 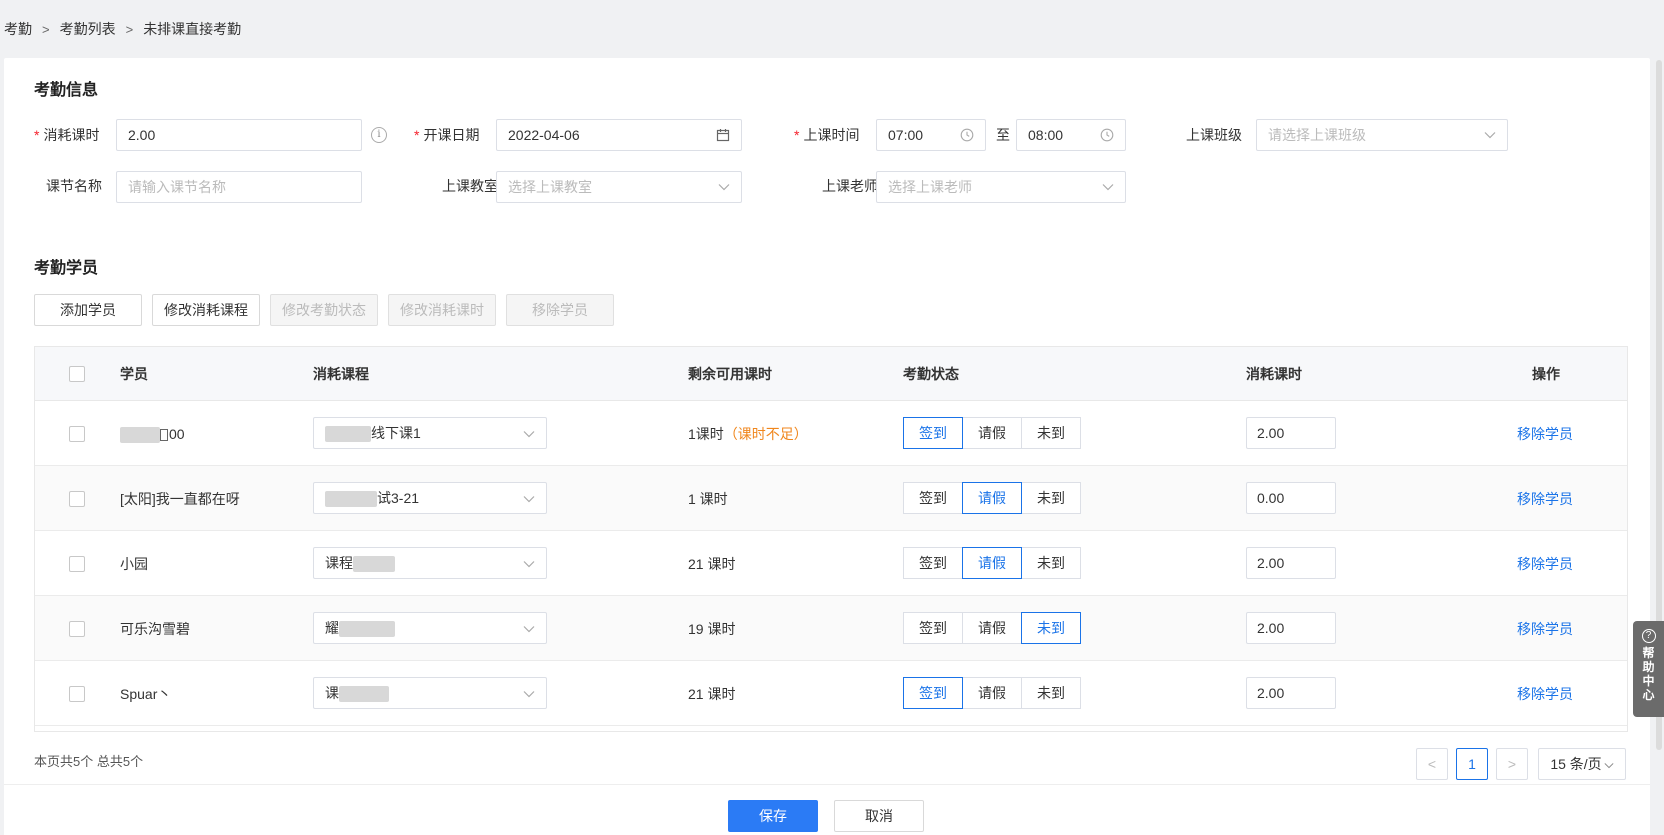 I want to click on date-picker: 2022-04-06, so click(x=619, y=135).